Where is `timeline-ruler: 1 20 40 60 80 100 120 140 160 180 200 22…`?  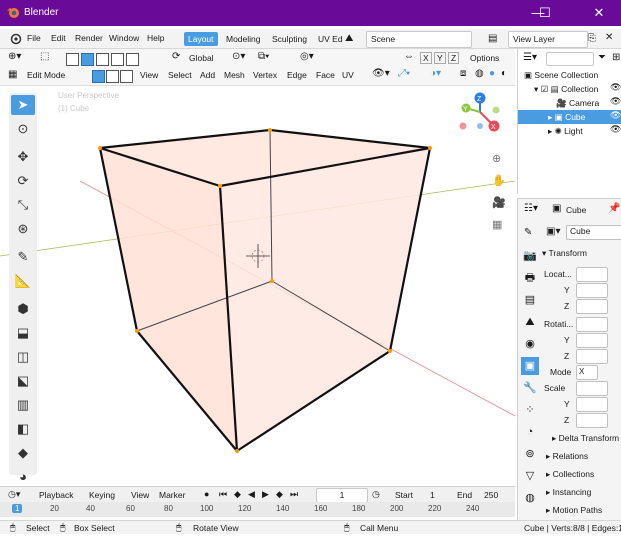 timeline-ruler: 1 20 40 60 80 100 120 140 160 180 200 22… is located at coordinates (257, 509).